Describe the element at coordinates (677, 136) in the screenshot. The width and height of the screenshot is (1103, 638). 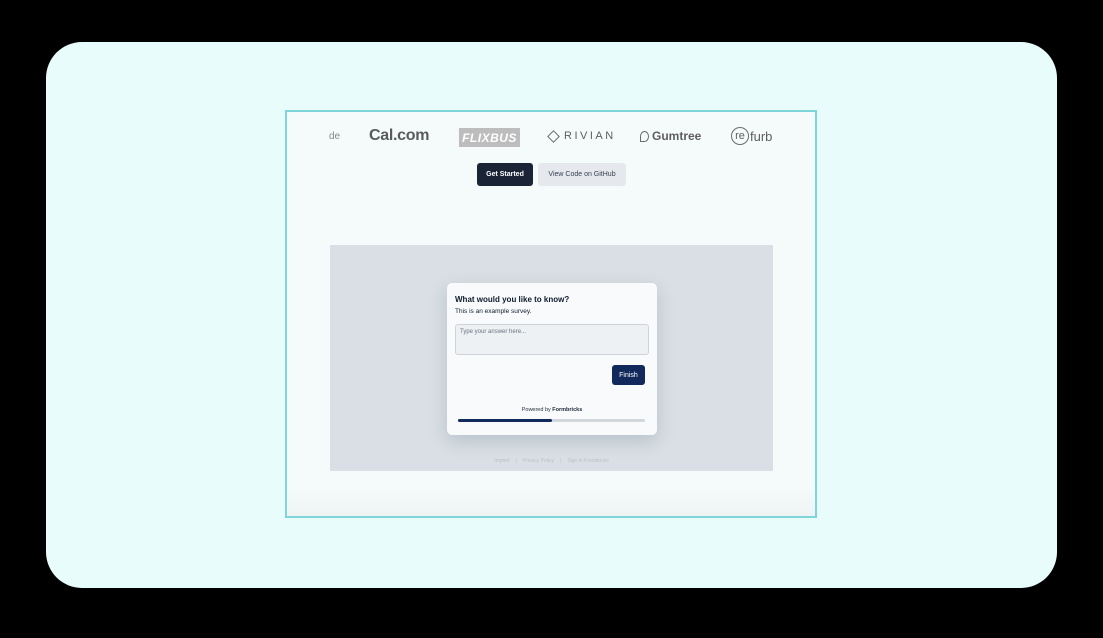
I see `logo-gumtree-text: Gumtree` at that location.